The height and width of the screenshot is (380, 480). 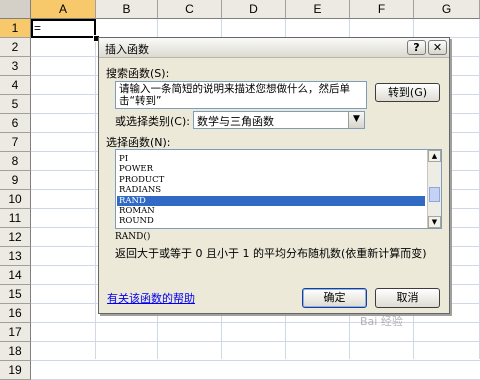 I want to click on active-cell-a1: =, so click(x=63, y=28).